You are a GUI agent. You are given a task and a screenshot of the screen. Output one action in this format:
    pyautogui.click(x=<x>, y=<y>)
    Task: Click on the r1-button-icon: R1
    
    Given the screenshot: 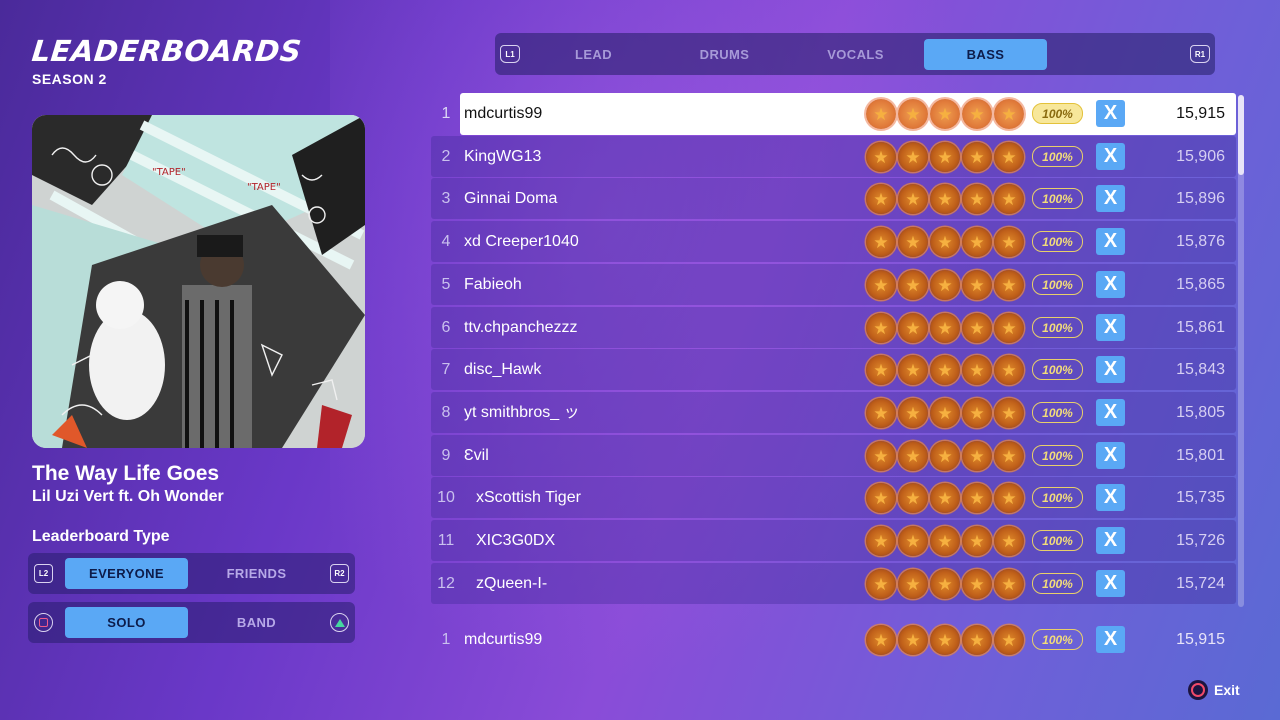 What is the action you would take?
    pyautogui.click(x=1200, y=54)
    